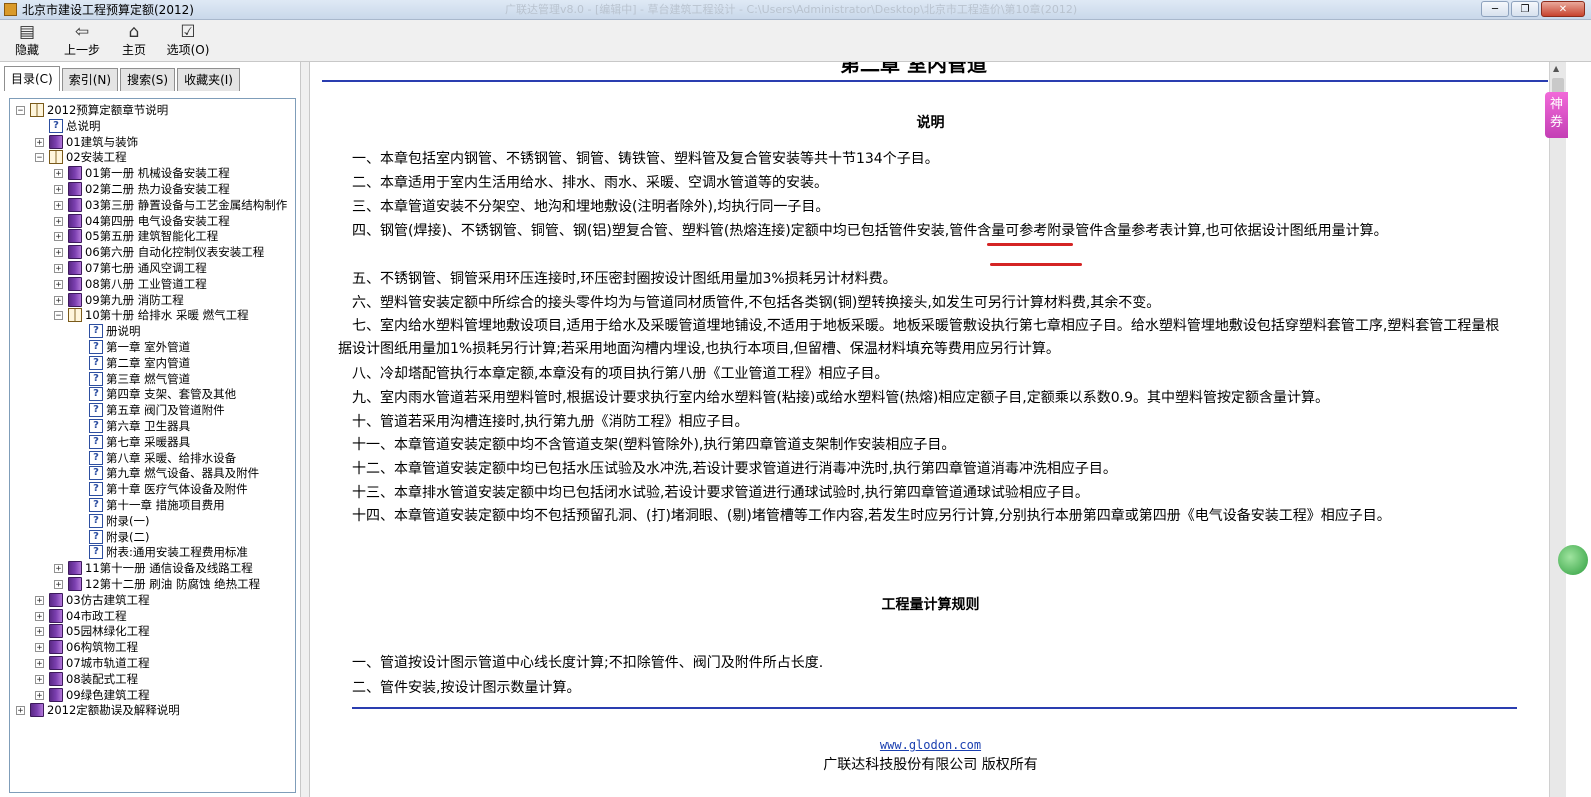 The height and width of the screenshot is (797, 1591). What do you see at coordinates (90, 79) in the screenshot?
I see `tab-index: 索引(N)` at bounding box center [90, 79].